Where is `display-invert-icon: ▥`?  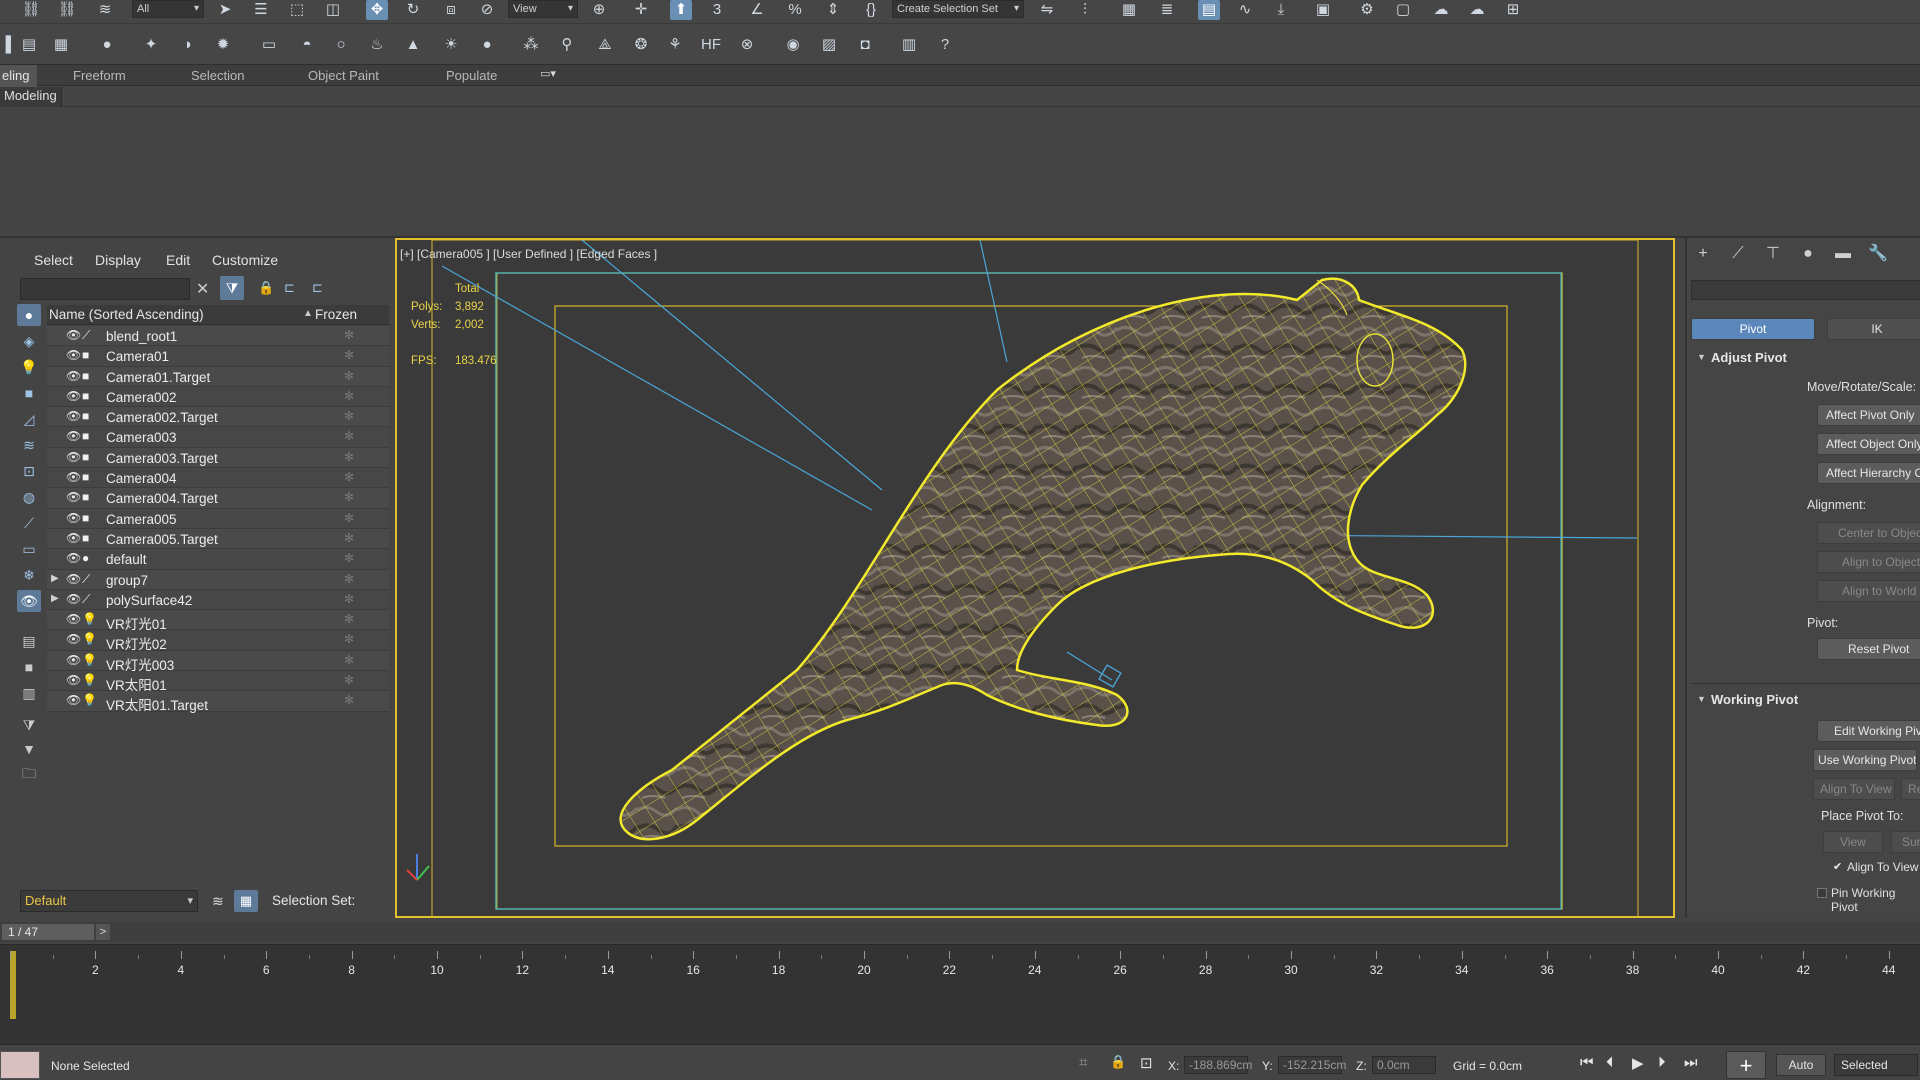 display-invert-icon: ▥ is located at coordinates (29, 693).